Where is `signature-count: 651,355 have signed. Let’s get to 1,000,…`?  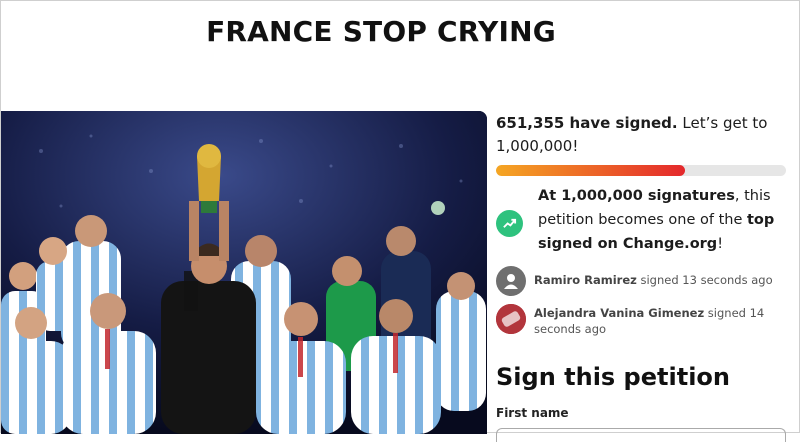
signature-count: 651,355 have signed. Let’s get to 1,000,… is located at coordinates (643, 135).